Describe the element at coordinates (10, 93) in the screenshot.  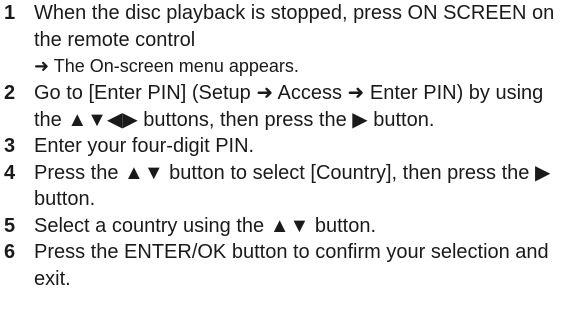
I see `step-number: 2` at that location.